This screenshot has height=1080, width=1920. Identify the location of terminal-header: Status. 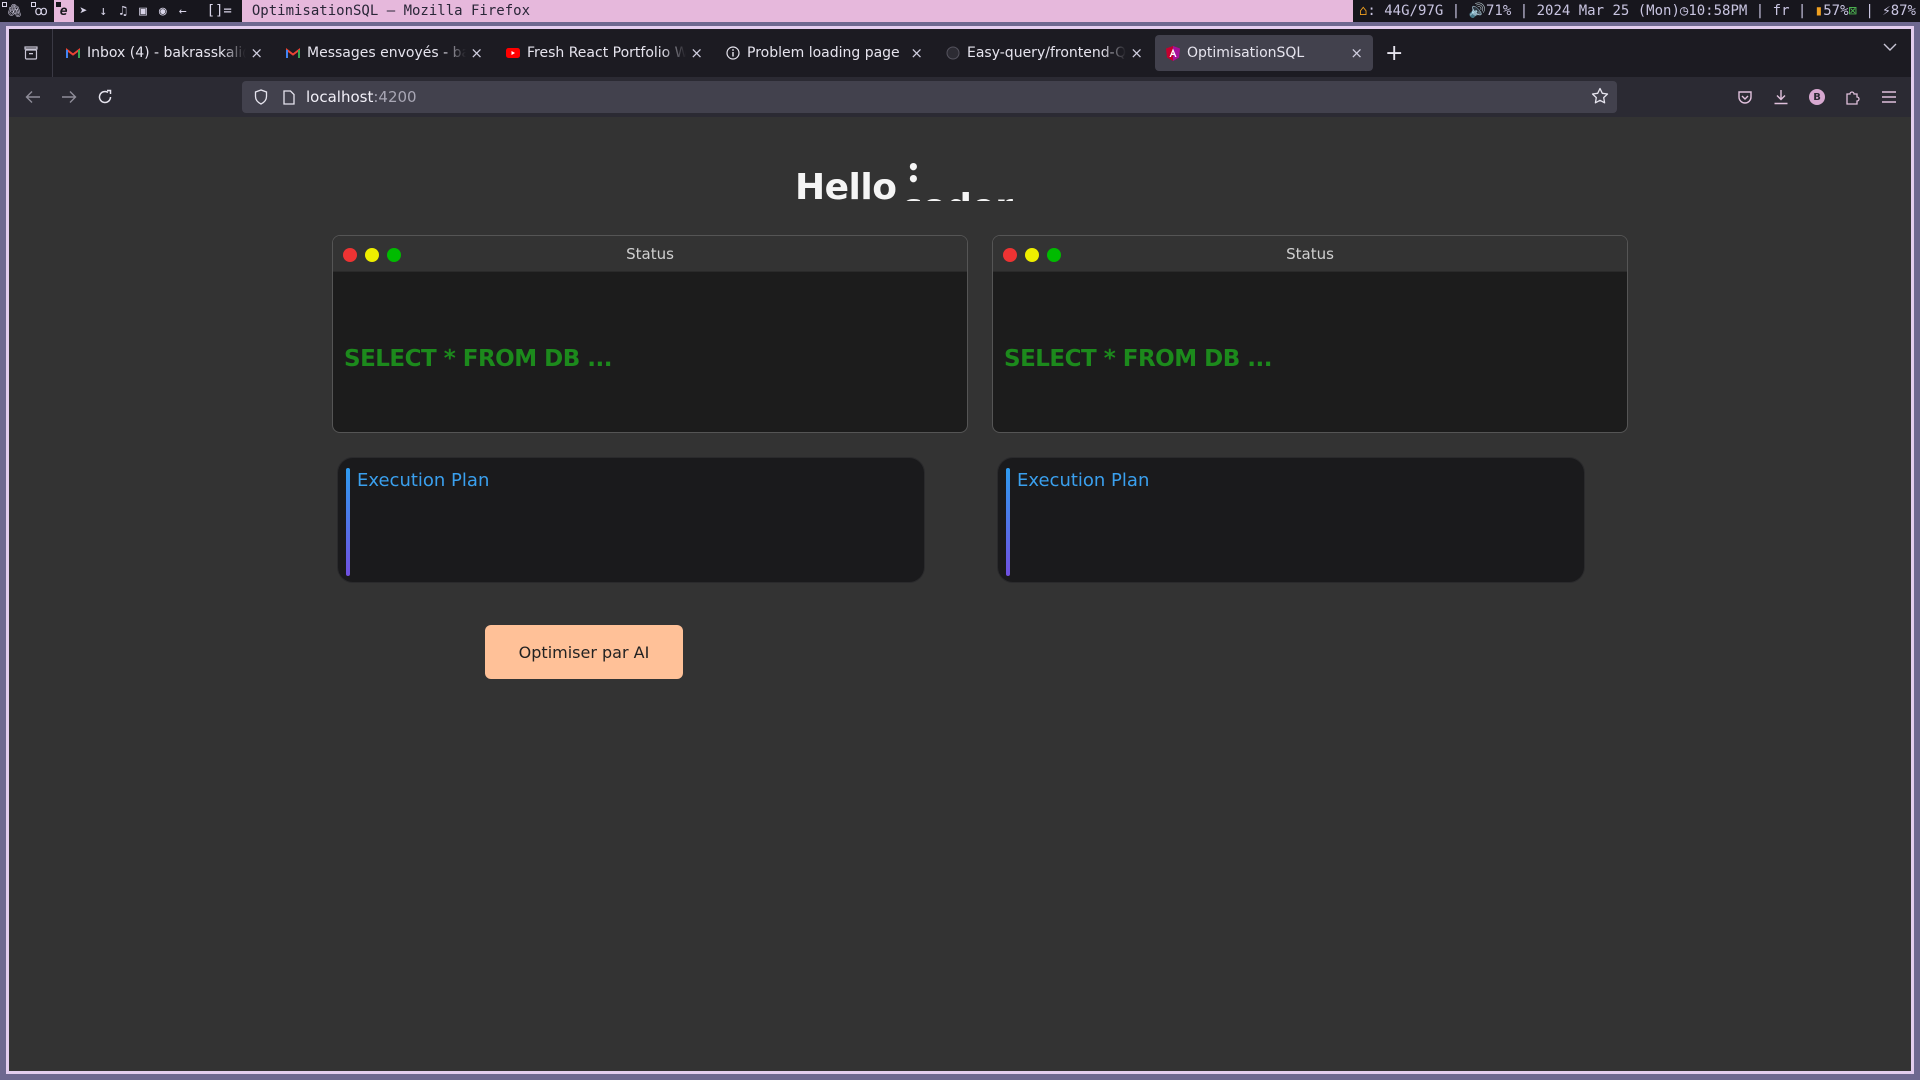
(650, 254).